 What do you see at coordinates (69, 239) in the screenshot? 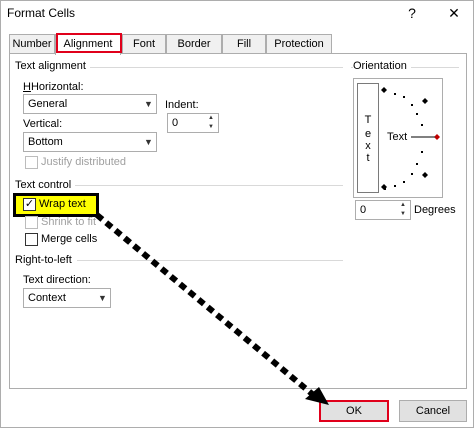
I see `merge-cells-label: Merge cells` at bounding box center [69, 239].